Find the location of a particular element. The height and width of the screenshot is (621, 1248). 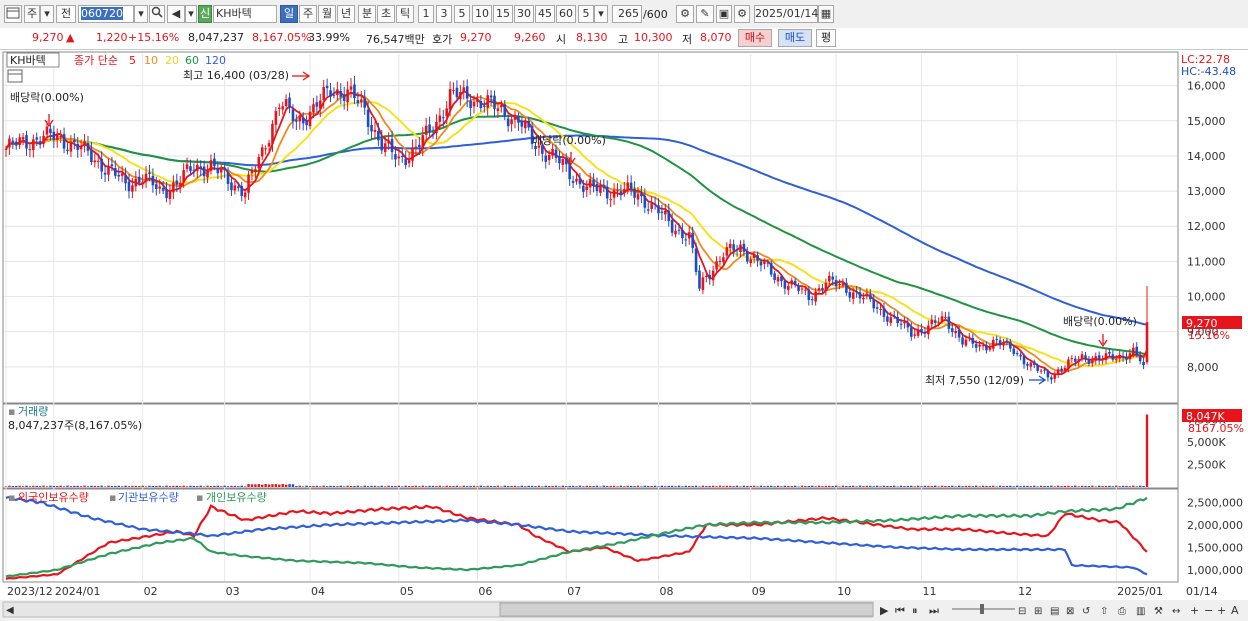

interval-10-button: 10 is located at coordinates (482, 14).